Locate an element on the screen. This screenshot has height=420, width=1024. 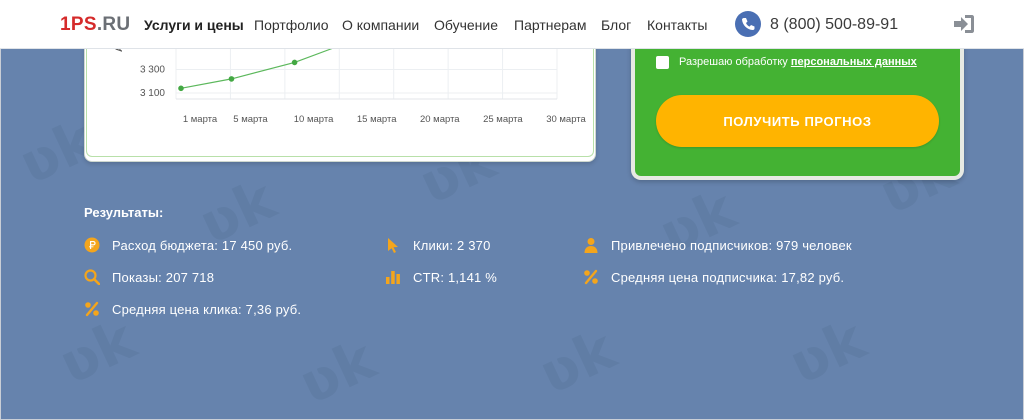
logo-prefix: 1PS is located at coordinates (78, 24).